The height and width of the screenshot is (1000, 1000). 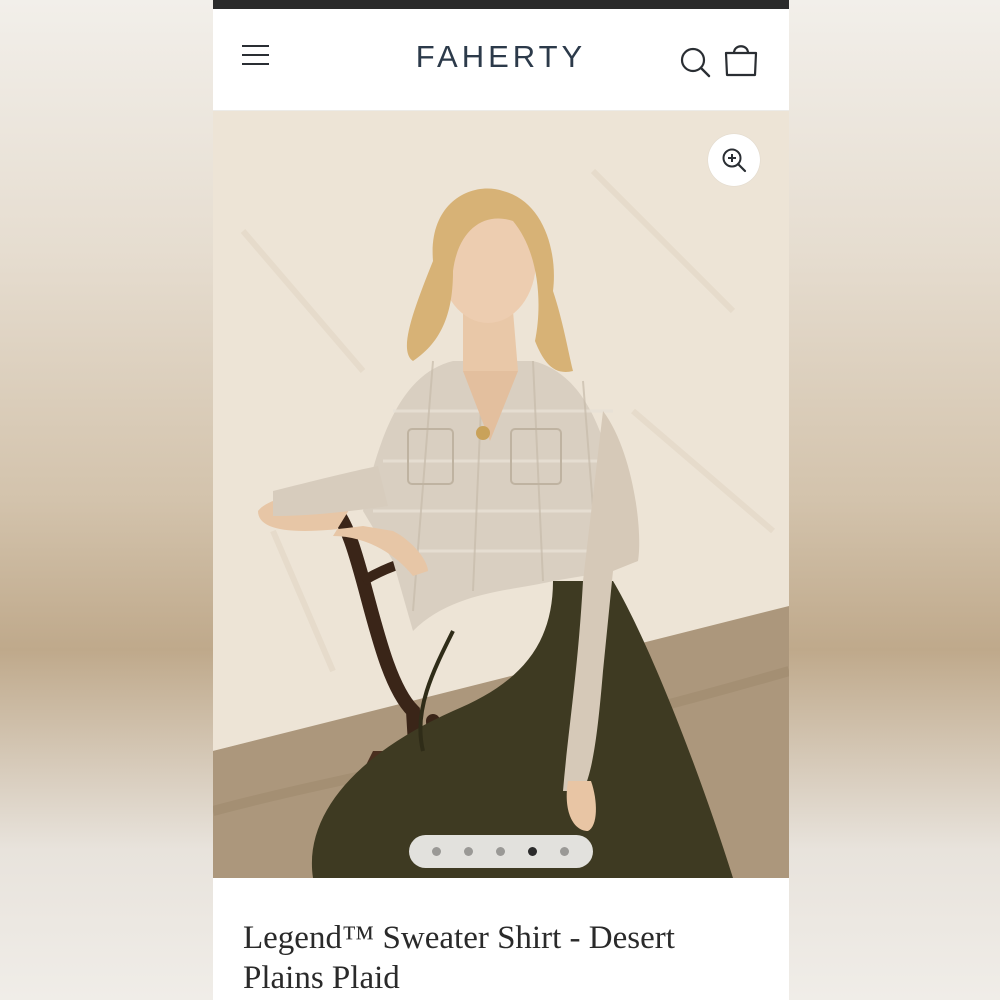 I want to click on gallery-dot-4-active, so click(x=532, y=851).